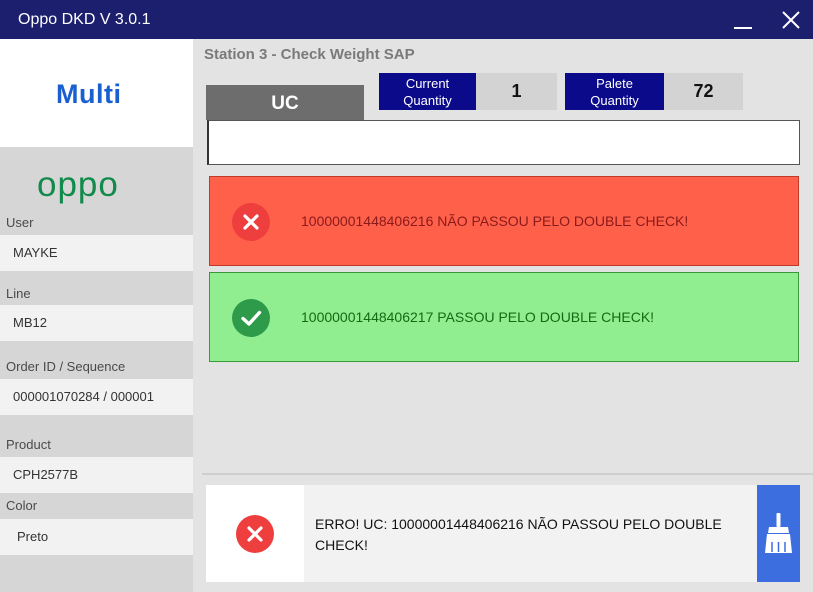  I want to click on multi-logo: Multi, so click(96, 93).